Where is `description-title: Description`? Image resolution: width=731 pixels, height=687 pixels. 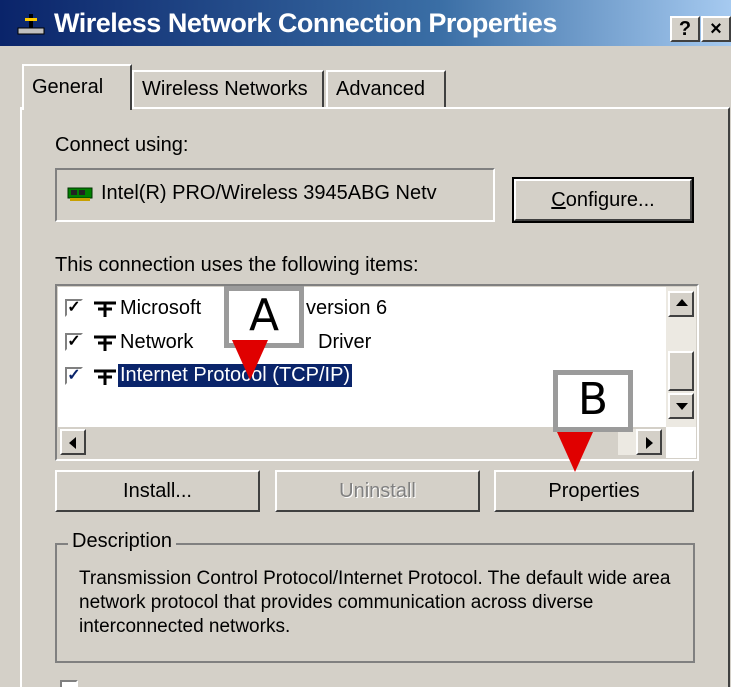
description-title: Description is located at coordinates (122, 541).